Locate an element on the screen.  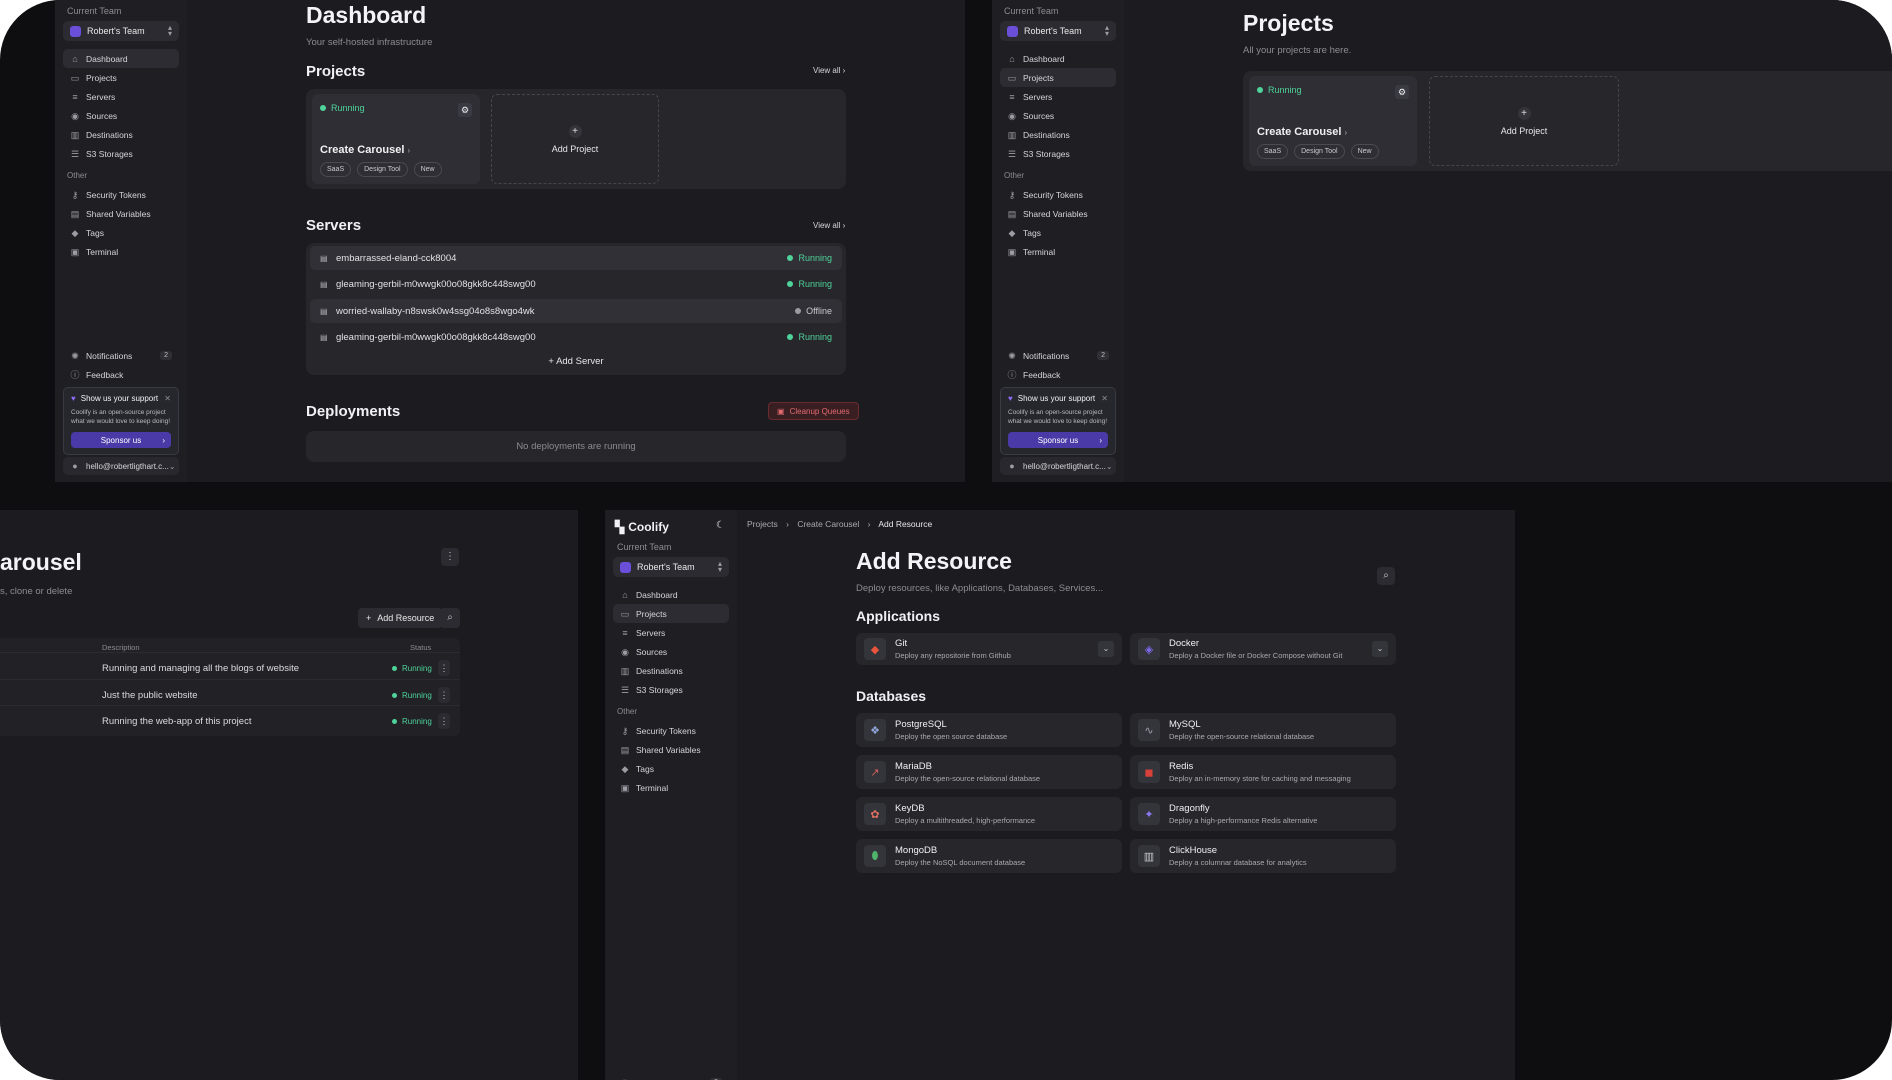
breadcrumb-item: Create Carousel is located at coordinates (828, 524).